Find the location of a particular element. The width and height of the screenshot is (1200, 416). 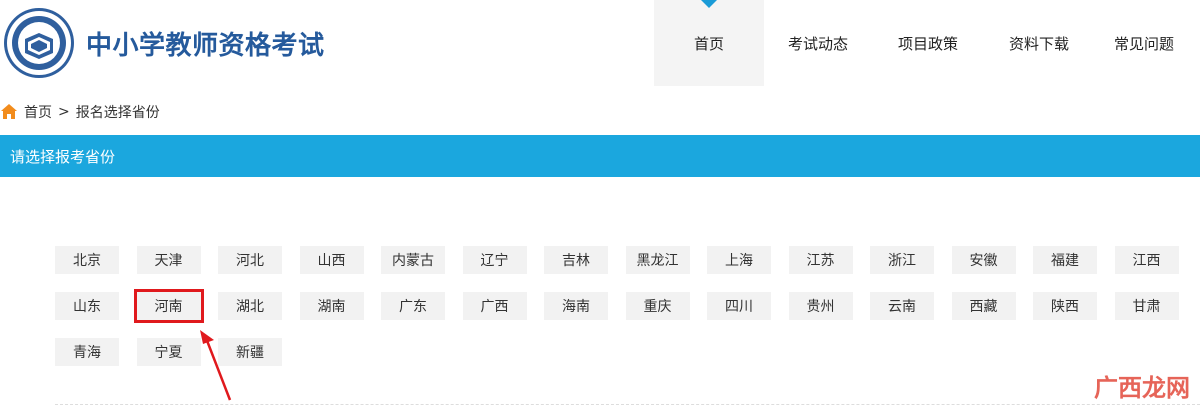

nav-label: 常见问题 is located at coordinates (1143, 43).